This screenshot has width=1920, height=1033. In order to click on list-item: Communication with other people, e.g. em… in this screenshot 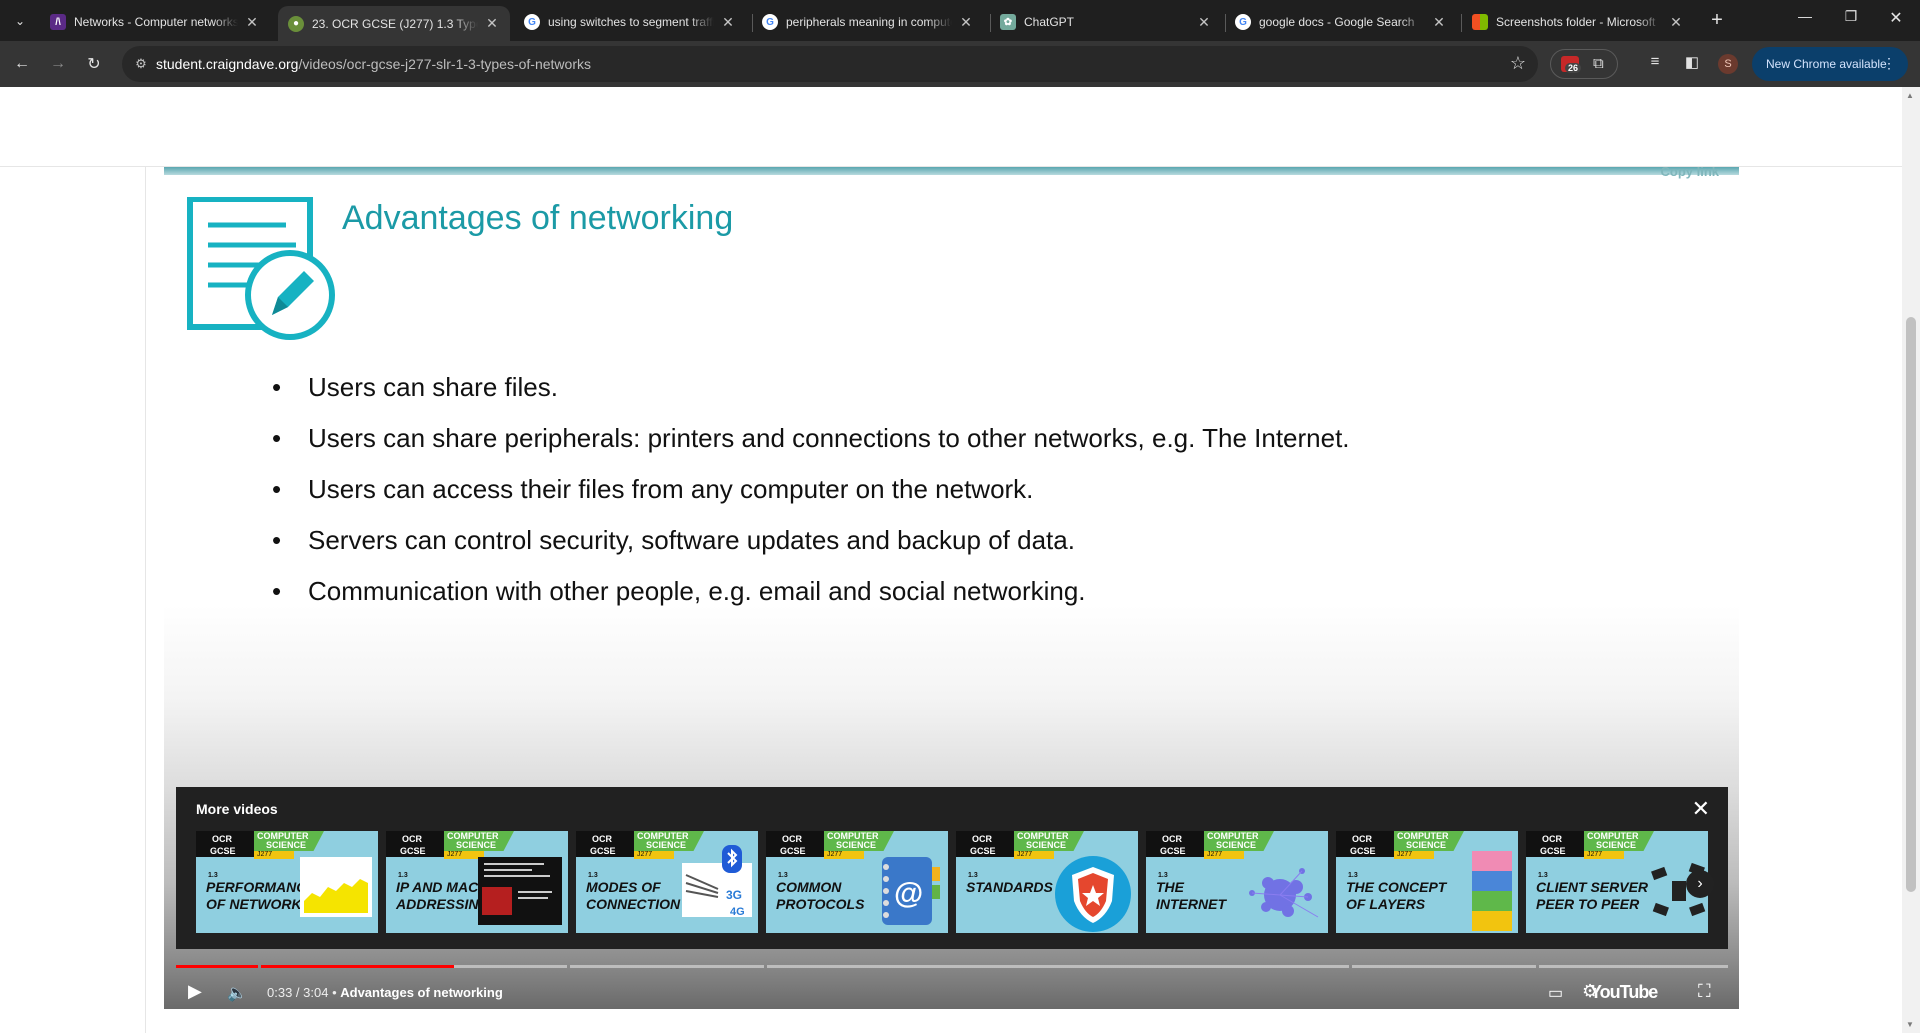, I will do `click(811, 601)`.